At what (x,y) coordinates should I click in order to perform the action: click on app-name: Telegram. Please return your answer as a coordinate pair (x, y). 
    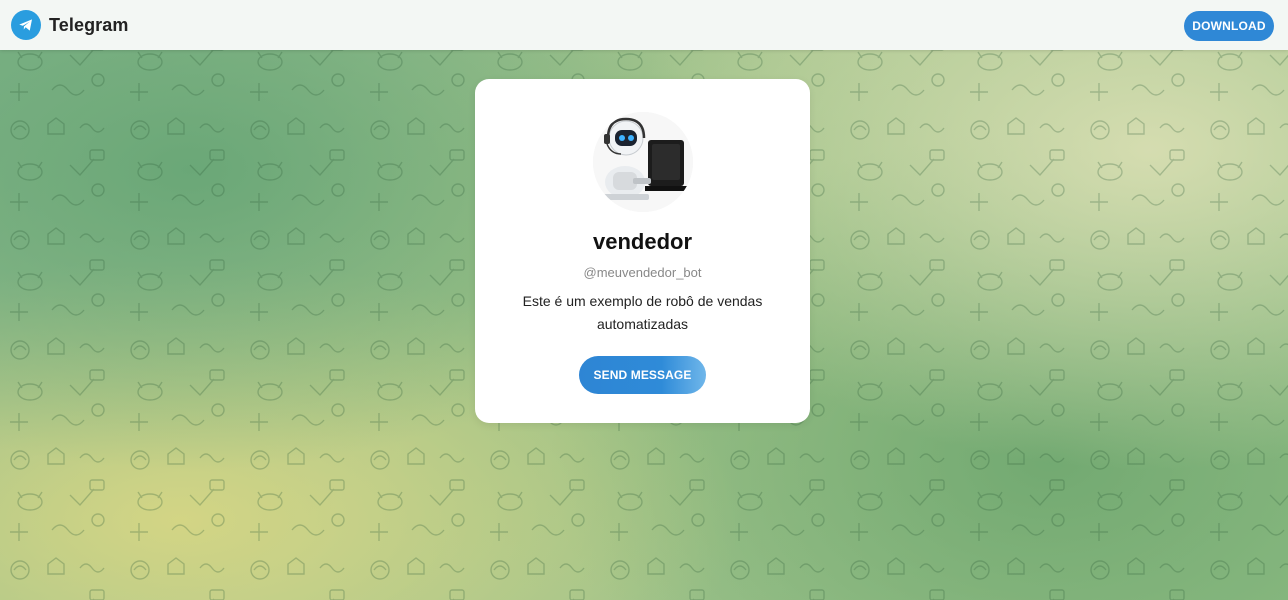
    Looking at the image, I should click on (89, 24).